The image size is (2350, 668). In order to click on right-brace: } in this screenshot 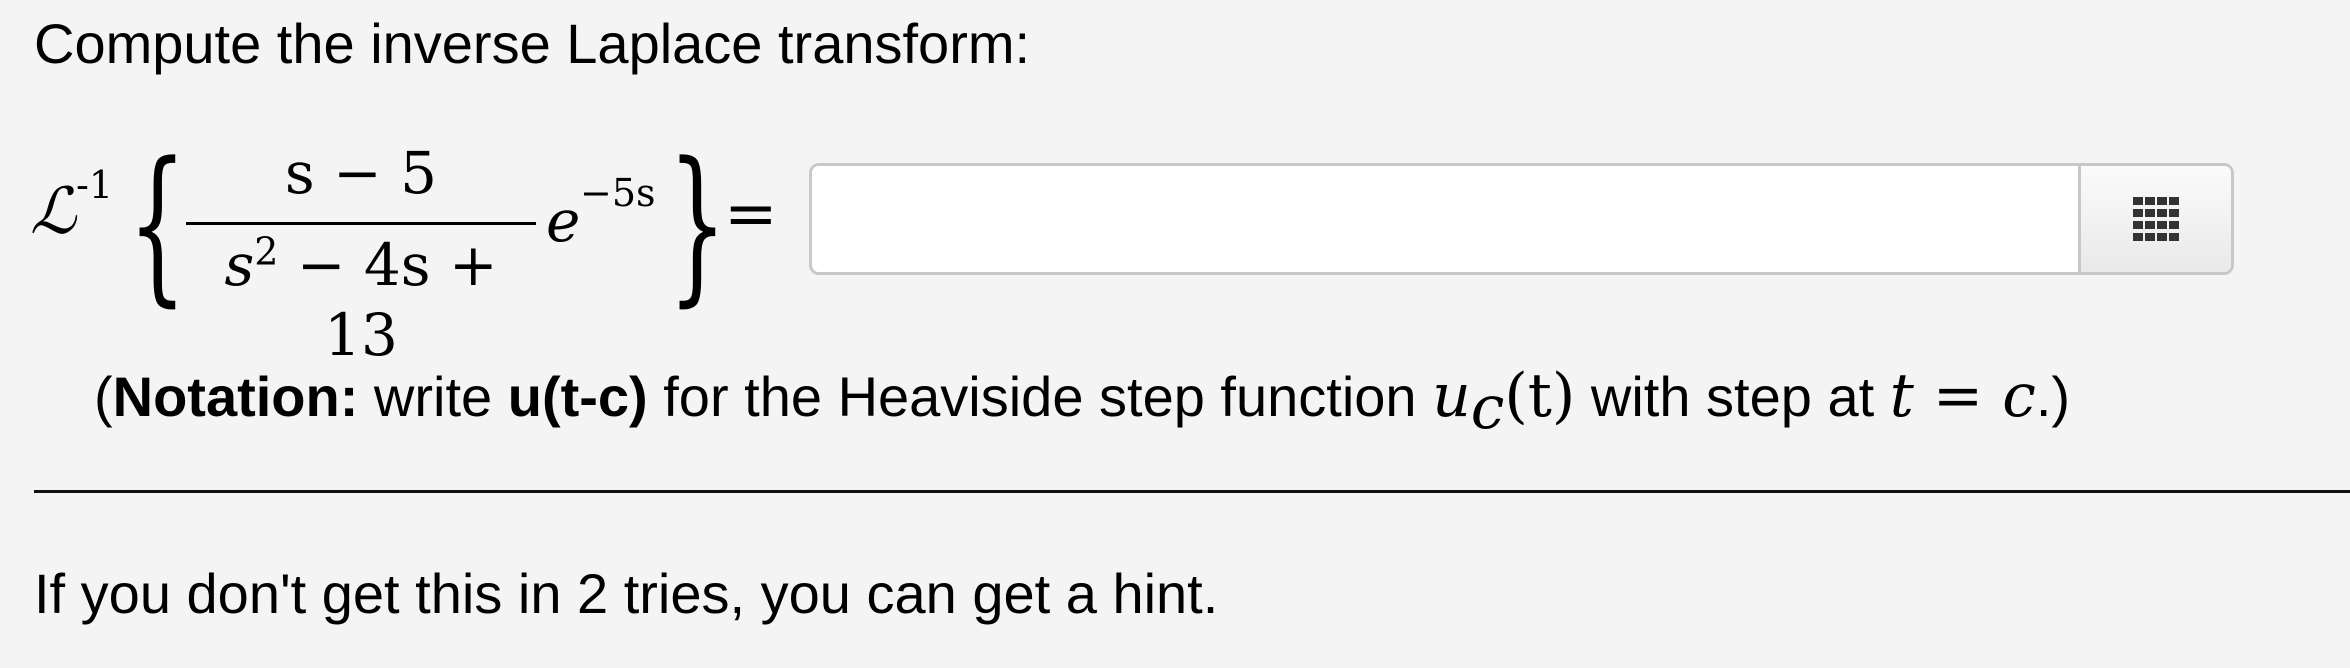, I will do `click(697, 224)`.